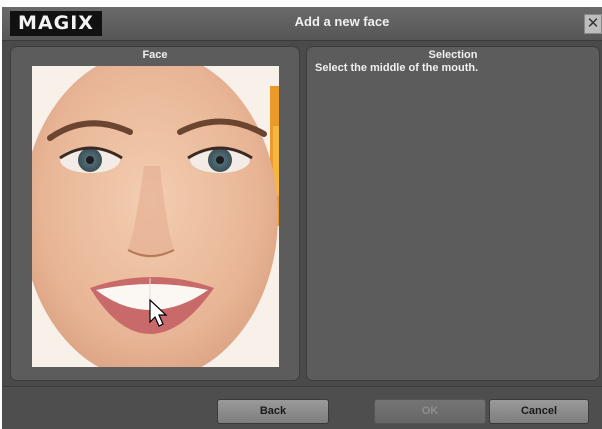 This screenshot has width=602, height=429. I want to click on close-icon: ✕, so click(593, 24).